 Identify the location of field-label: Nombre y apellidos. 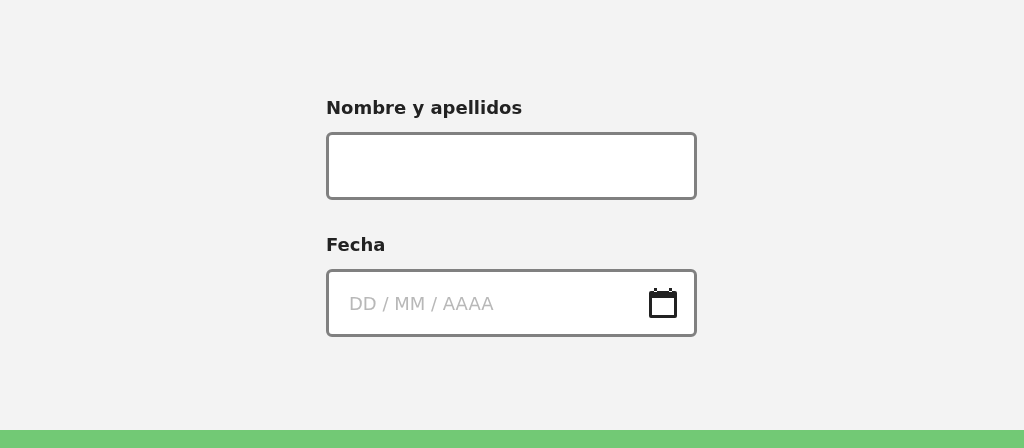
(424, 108).